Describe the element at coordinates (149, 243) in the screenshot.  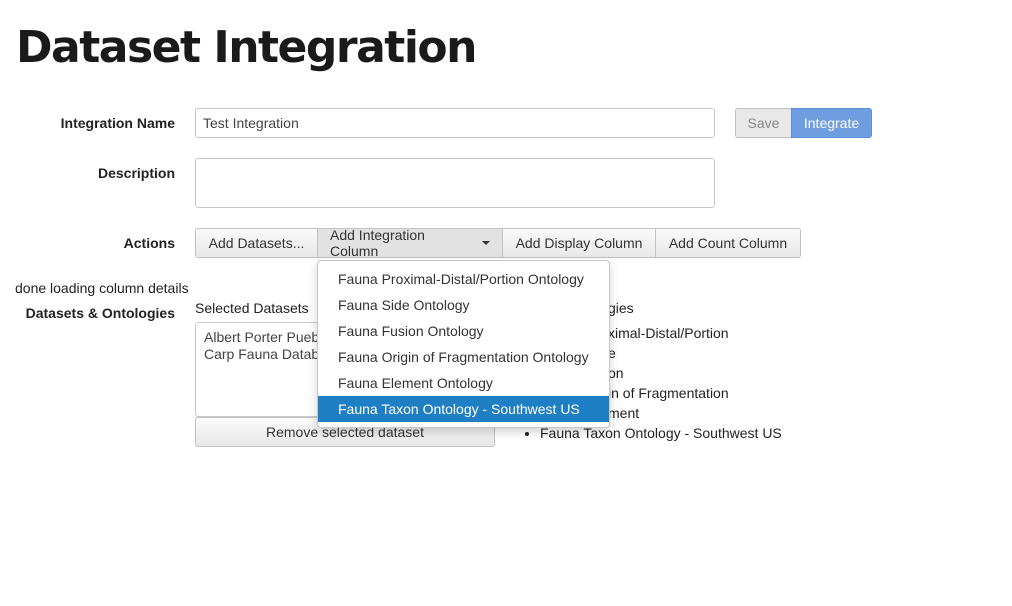
I see `actions-label: Actions` at that location.